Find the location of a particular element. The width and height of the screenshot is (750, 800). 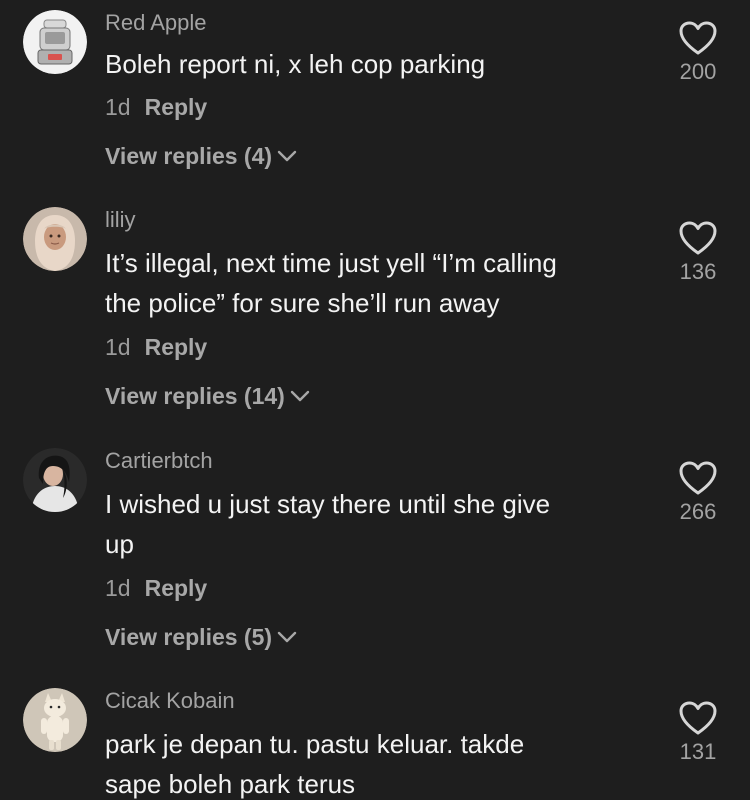

comment-text-line: park je depan tu. pastu keluar. takde is located at coordinates (315, 744).